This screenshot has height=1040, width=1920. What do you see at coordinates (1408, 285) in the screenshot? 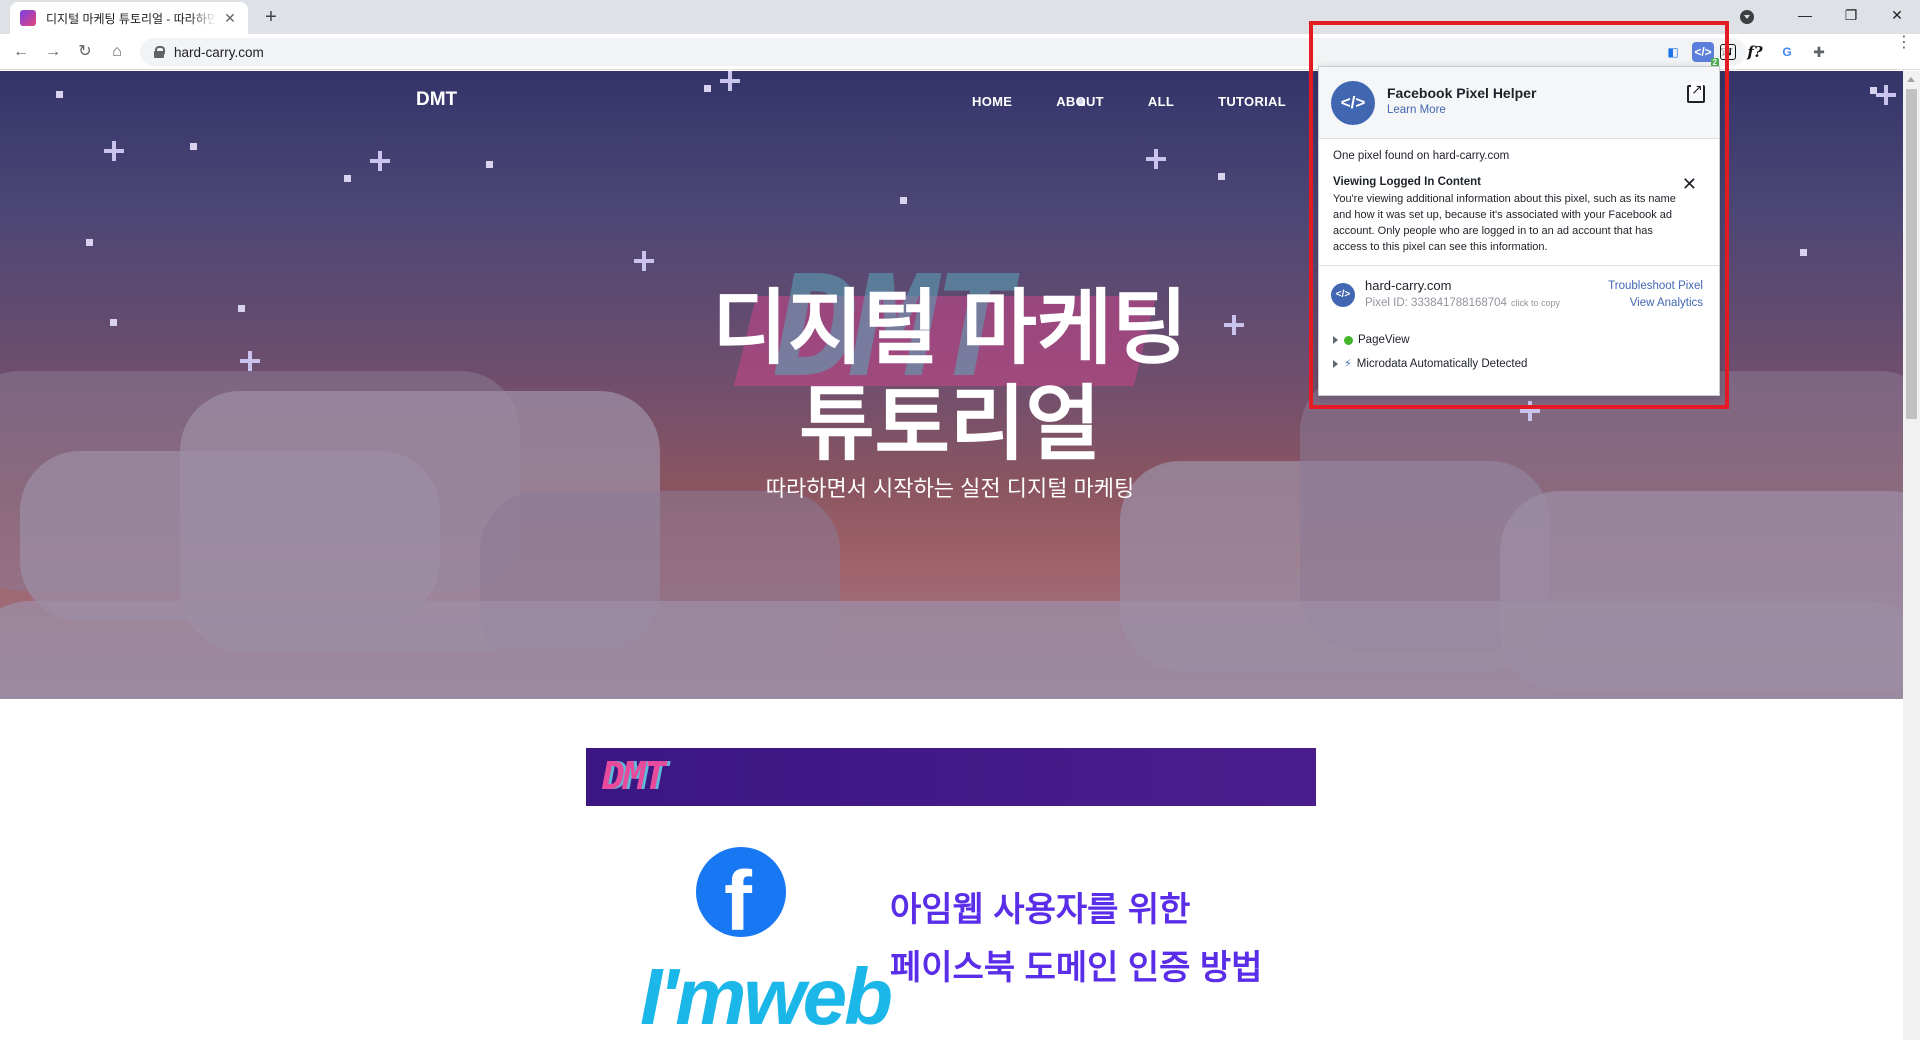
I see `pixel-domain: hard-carry.com` at bounding box center [1408, 285].